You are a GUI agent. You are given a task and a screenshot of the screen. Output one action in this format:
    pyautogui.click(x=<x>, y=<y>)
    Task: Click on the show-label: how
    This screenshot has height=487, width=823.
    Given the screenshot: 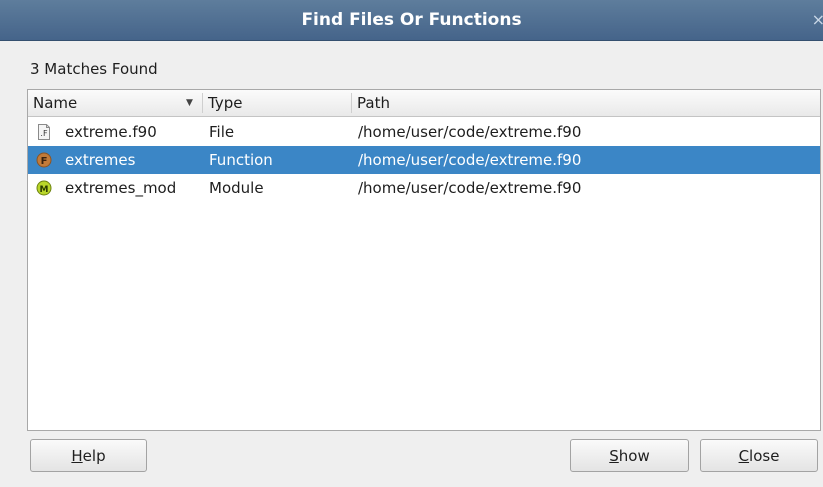 What is the action you would take?
    pyautogui.click(x=634, y=456)
    